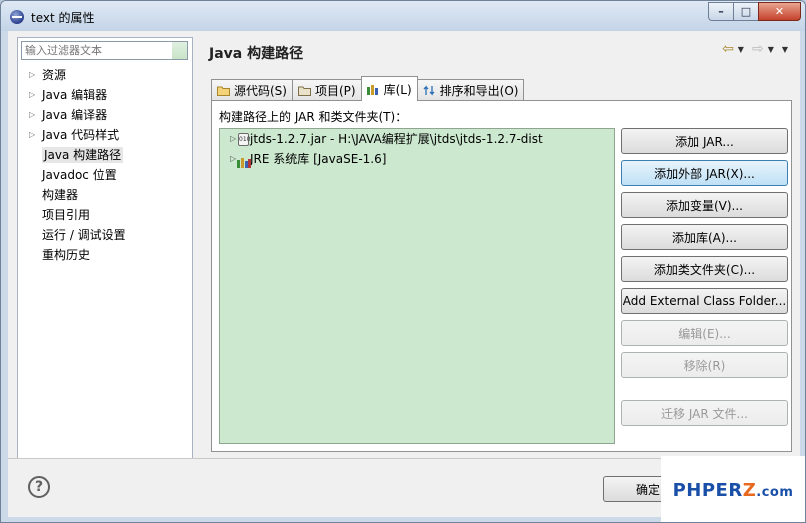 The width and height of the screenshot is (806, 523). Describe the element at coordinates (429, 90) in the screenshot. I see `order-export-icon` at that location.